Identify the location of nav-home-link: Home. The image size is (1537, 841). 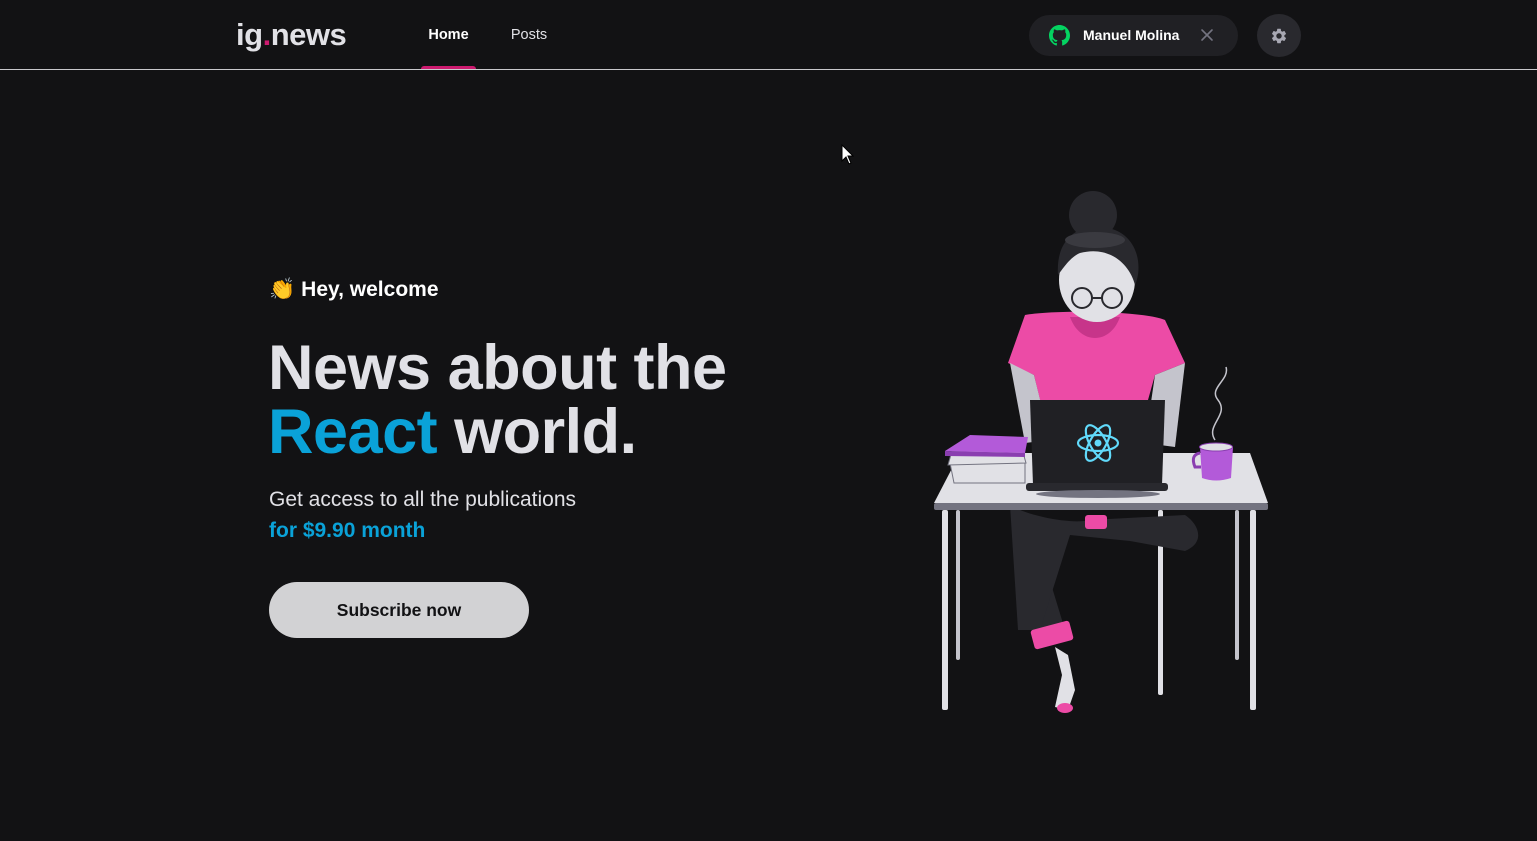
(448, 35).